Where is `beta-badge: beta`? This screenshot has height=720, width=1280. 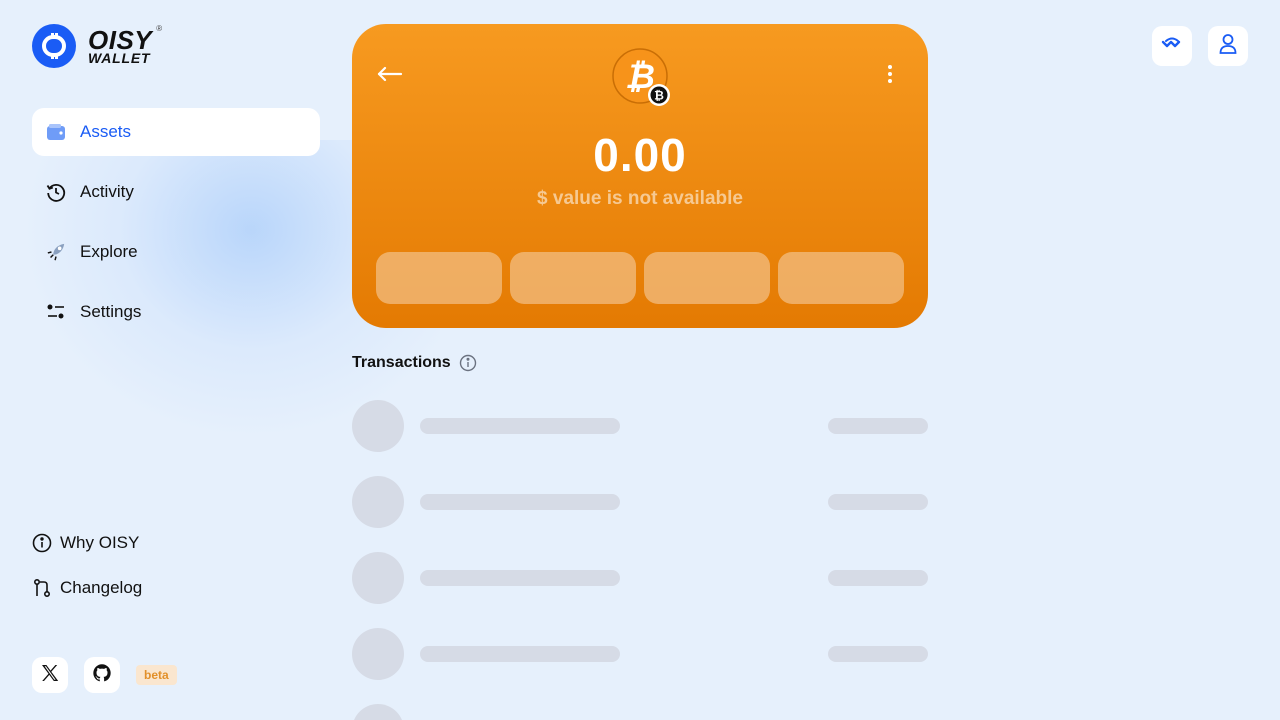
beta-badge: beta is located at coordinates (156, 675).